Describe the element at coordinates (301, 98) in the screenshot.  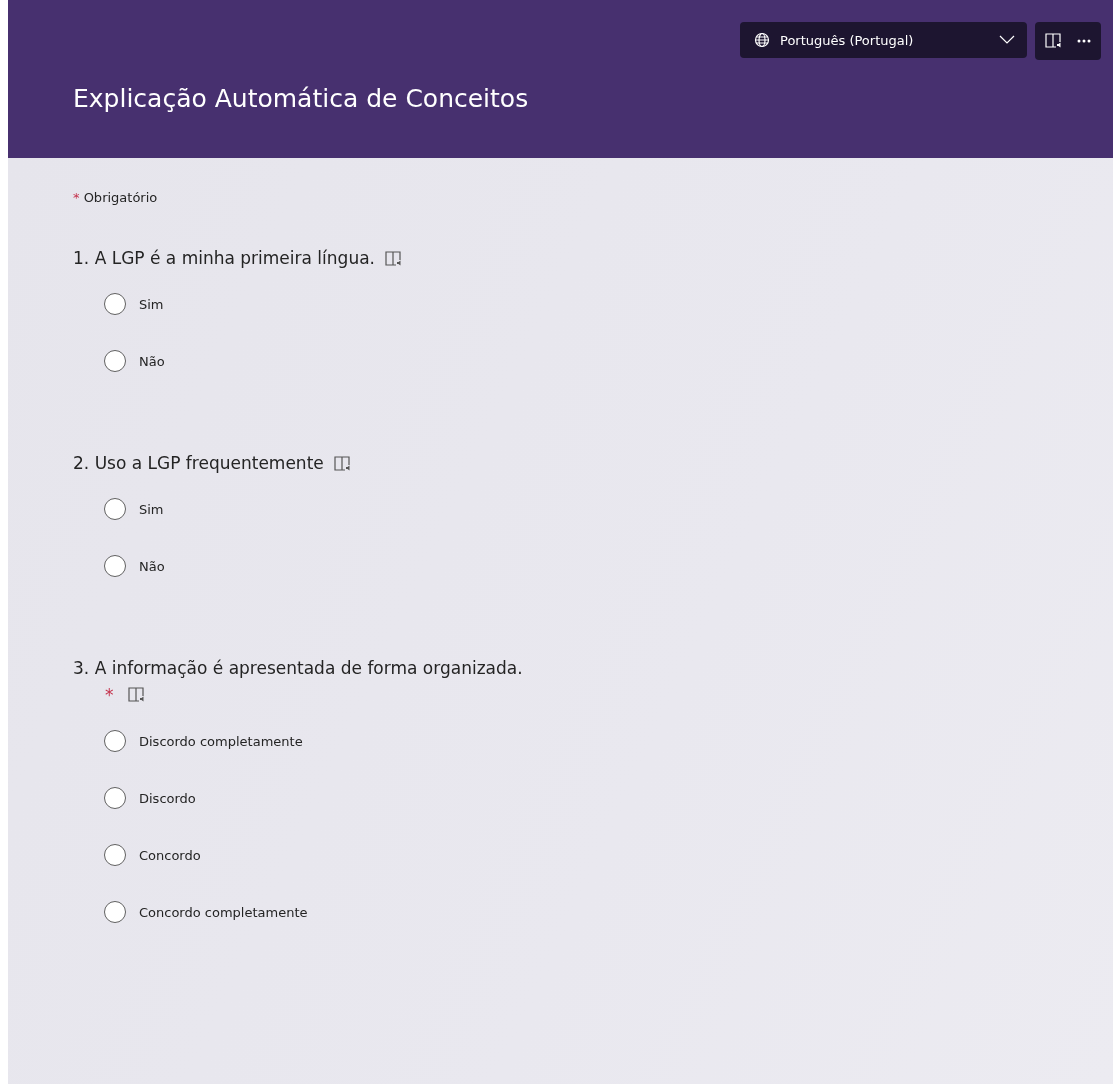
I see `form-title: Explicação Automática de Conceitos` at that location.